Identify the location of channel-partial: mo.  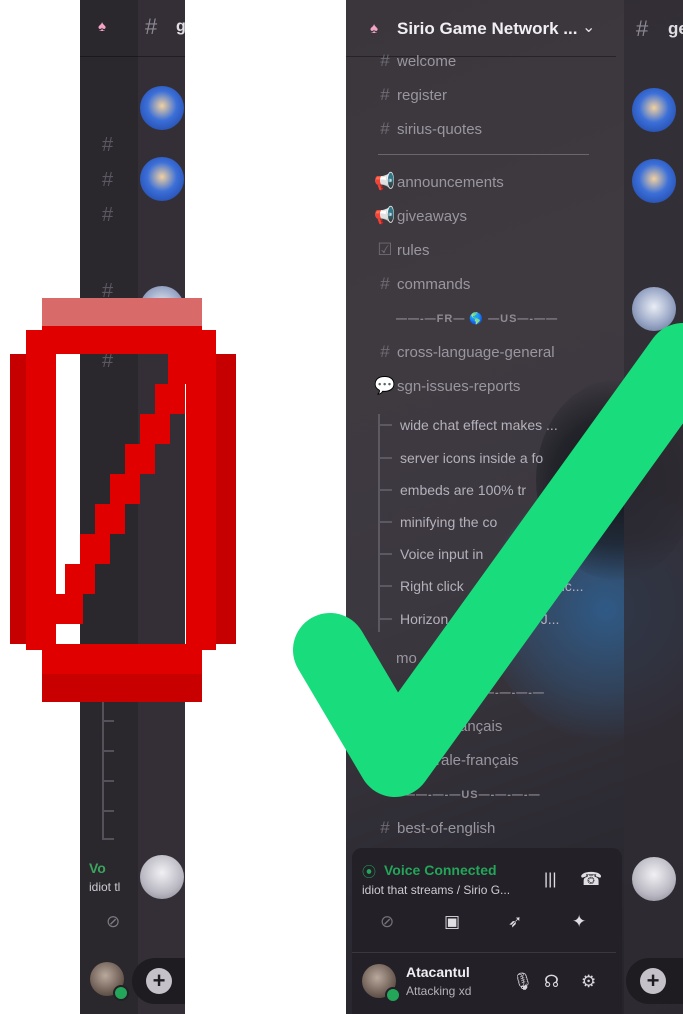
(406, 658).